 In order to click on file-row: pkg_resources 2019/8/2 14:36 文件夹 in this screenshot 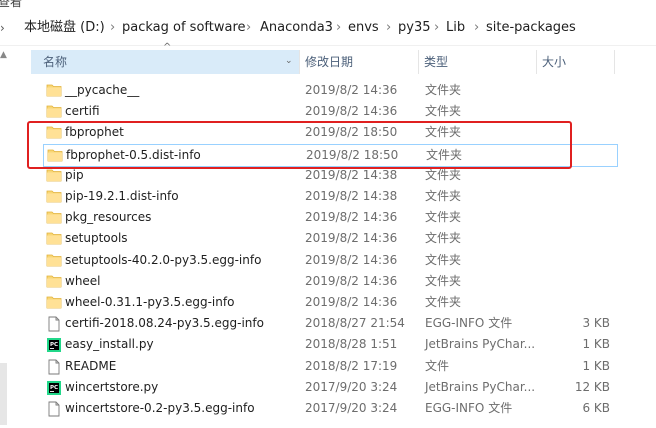, I will do `click(329, 217)`.